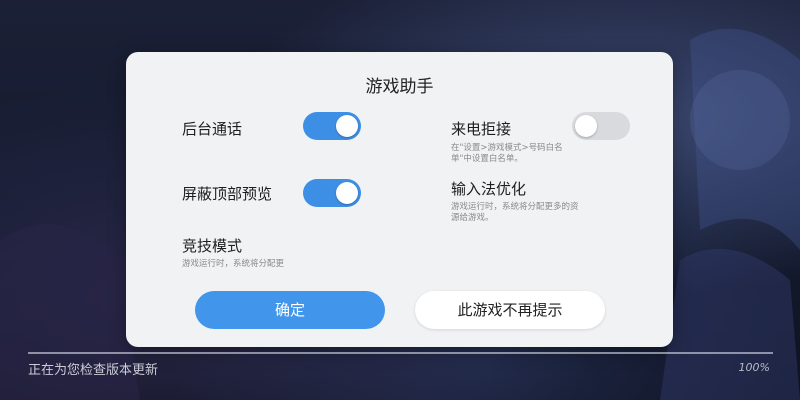  What do you see at coordinates (332, 126) in the screenshot?
I see `background-call-toggle` at bounding box center [332, 126].